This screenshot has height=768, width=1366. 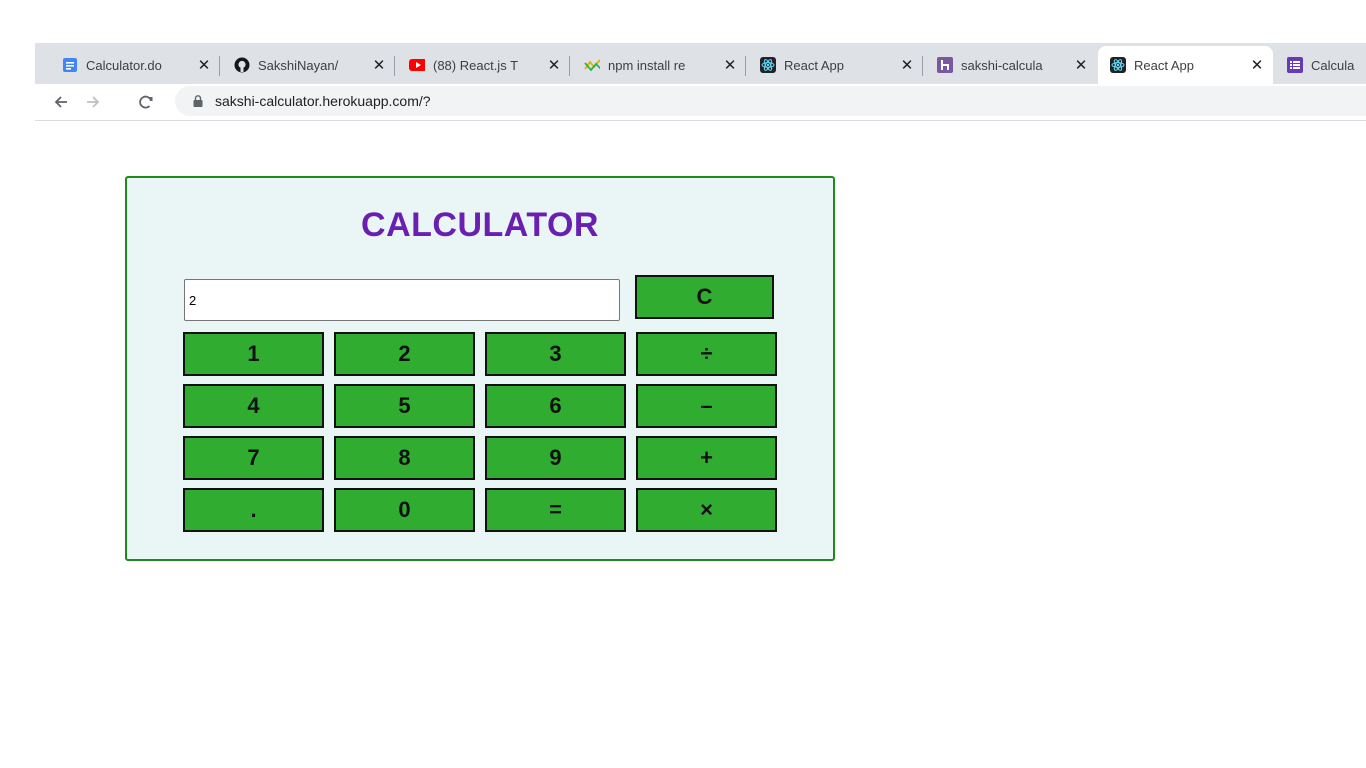 What do you see at coordinates (404, 458) in the screenshot?
I see `key-8-button: 8` at bounding box center [404, 458].